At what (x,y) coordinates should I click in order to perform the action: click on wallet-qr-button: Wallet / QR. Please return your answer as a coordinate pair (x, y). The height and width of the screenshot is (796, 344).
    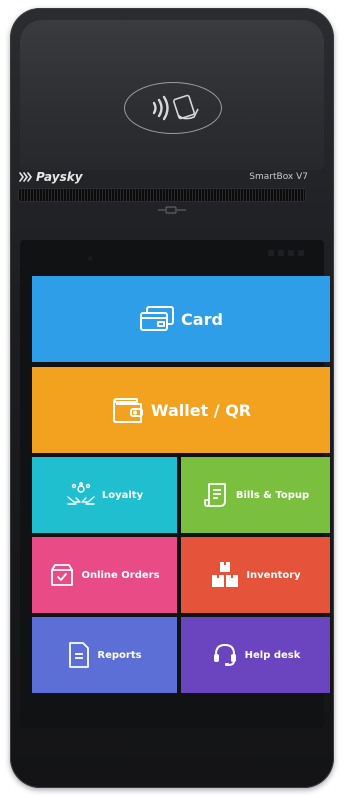
    Looking at the image, I should click on (181, 410).